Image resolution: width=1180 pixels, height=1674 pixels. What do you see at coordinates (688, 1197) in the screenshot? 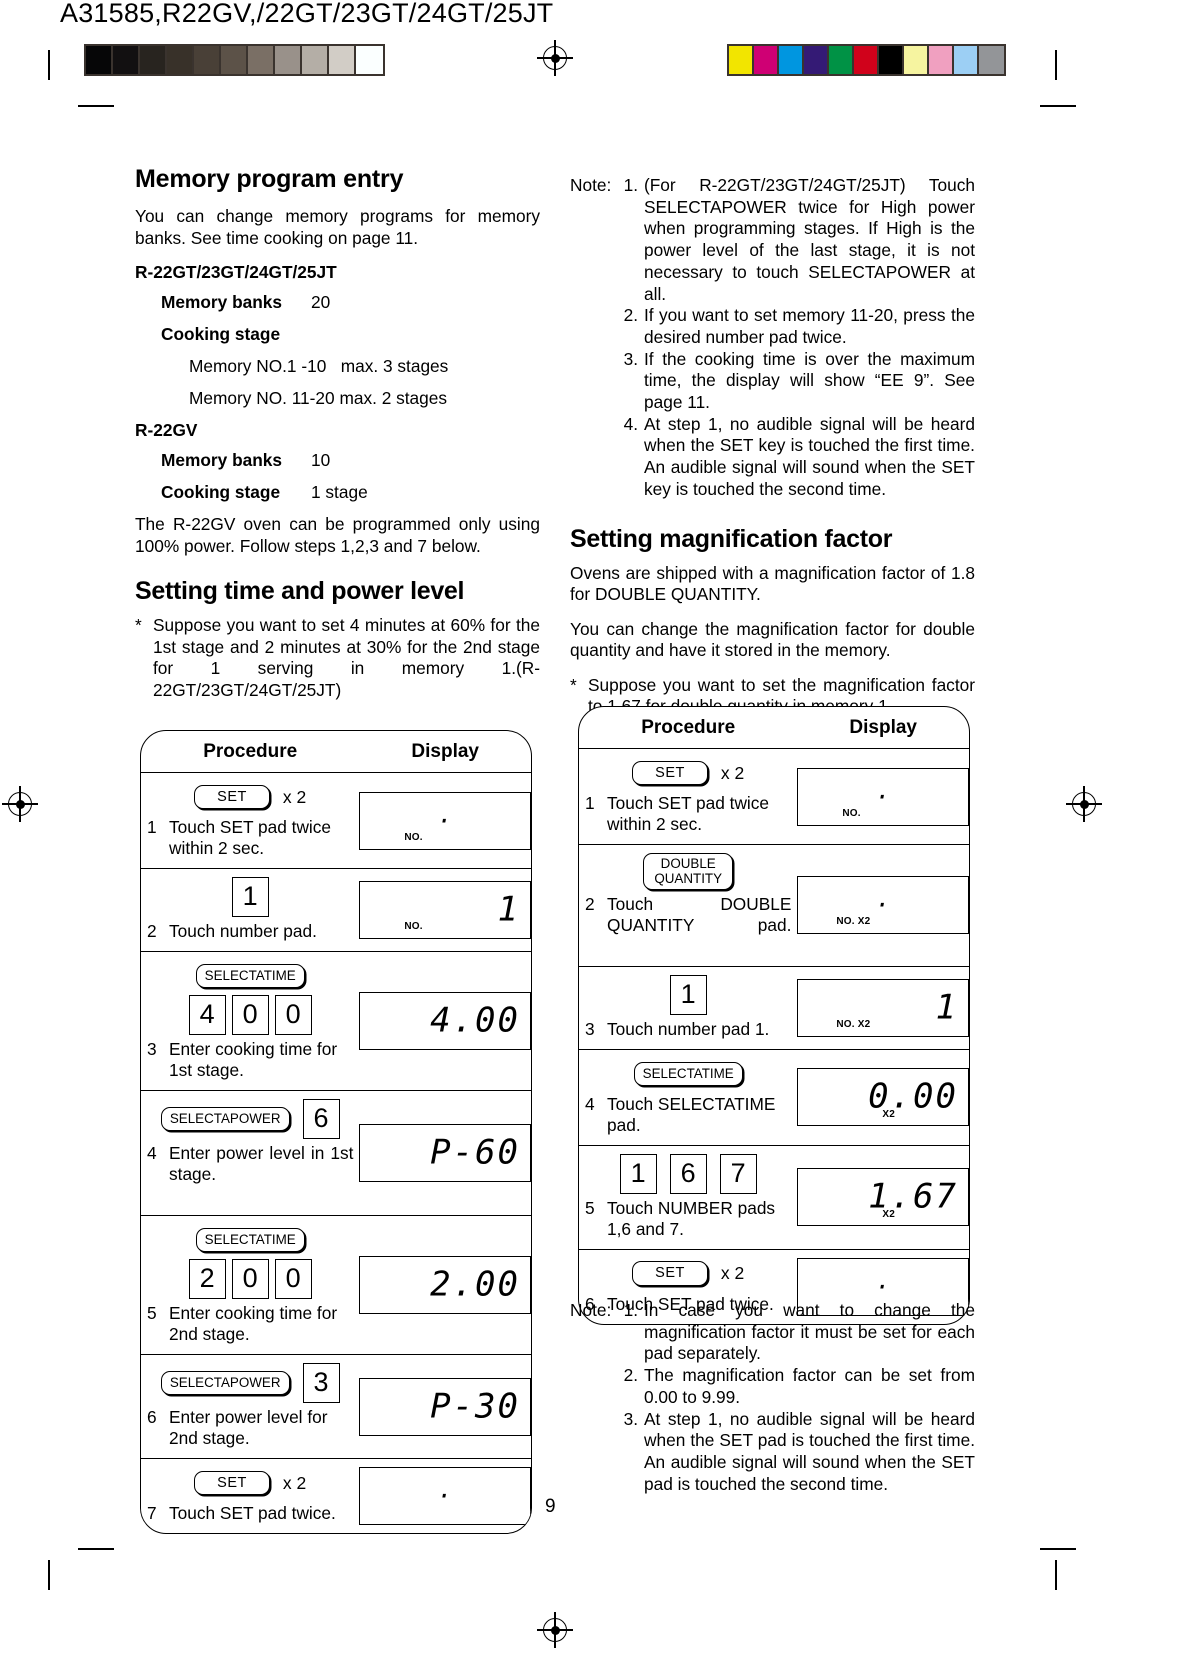
I see `procedure-cell: 1 6 7 5 Touch NUMBER pads 1,6 and 7.` at bounding box center [688, 1197].